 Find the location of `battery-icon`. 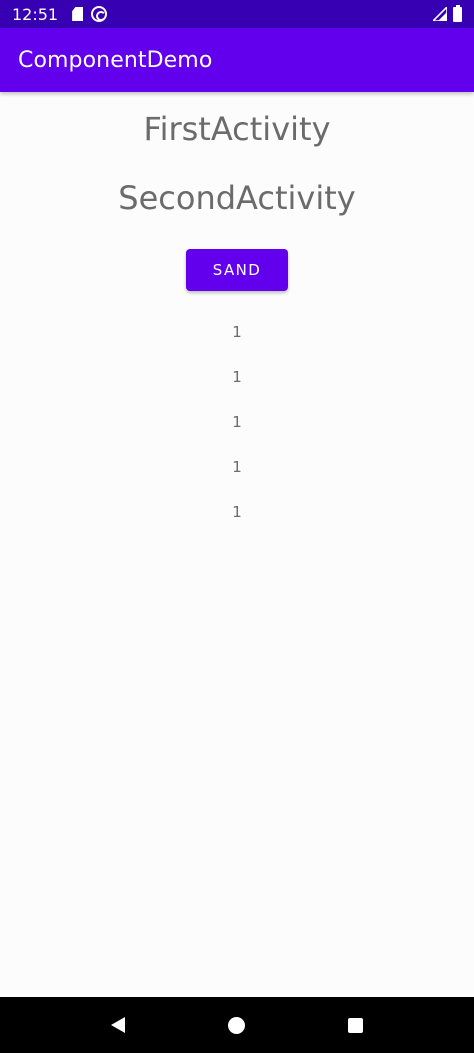

battery-icon is located at coordinates (457, 13).